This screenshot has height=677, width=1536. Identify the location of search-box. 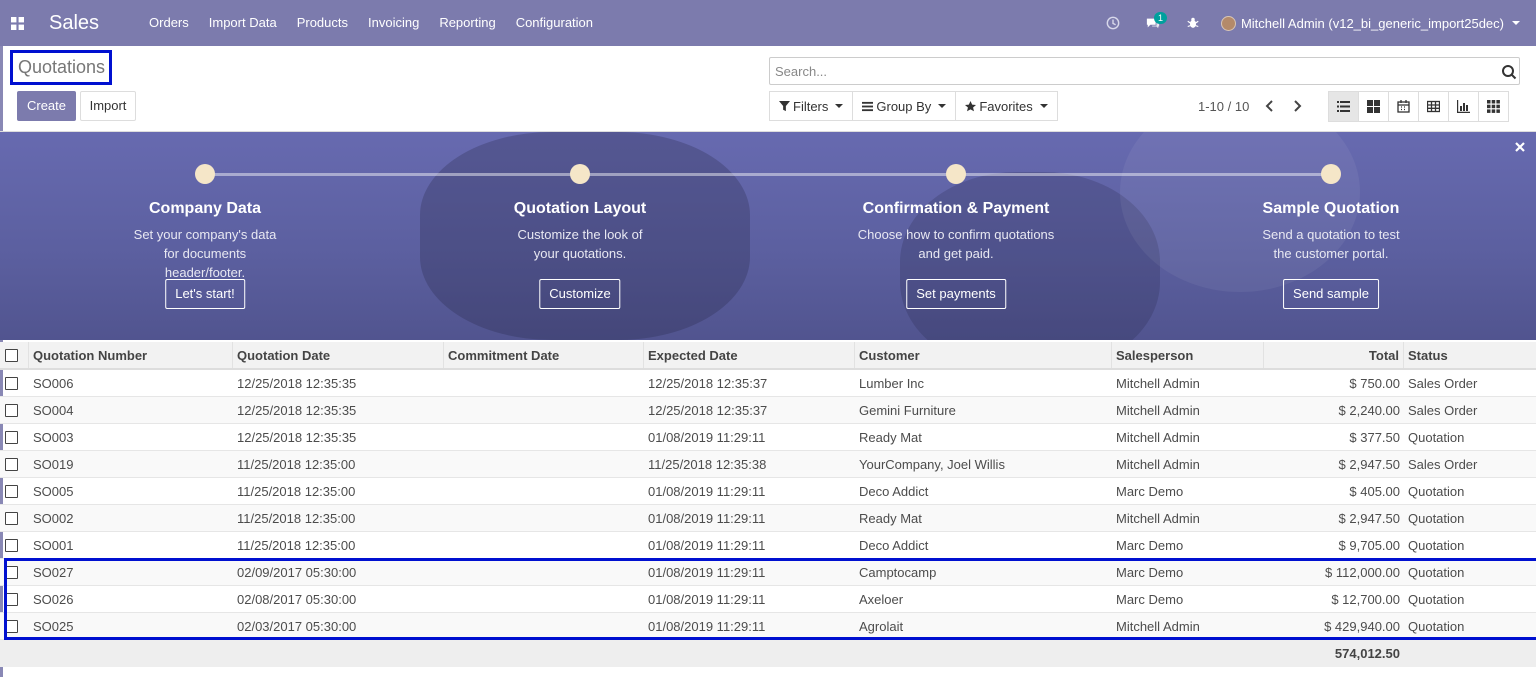
(1144, 71).